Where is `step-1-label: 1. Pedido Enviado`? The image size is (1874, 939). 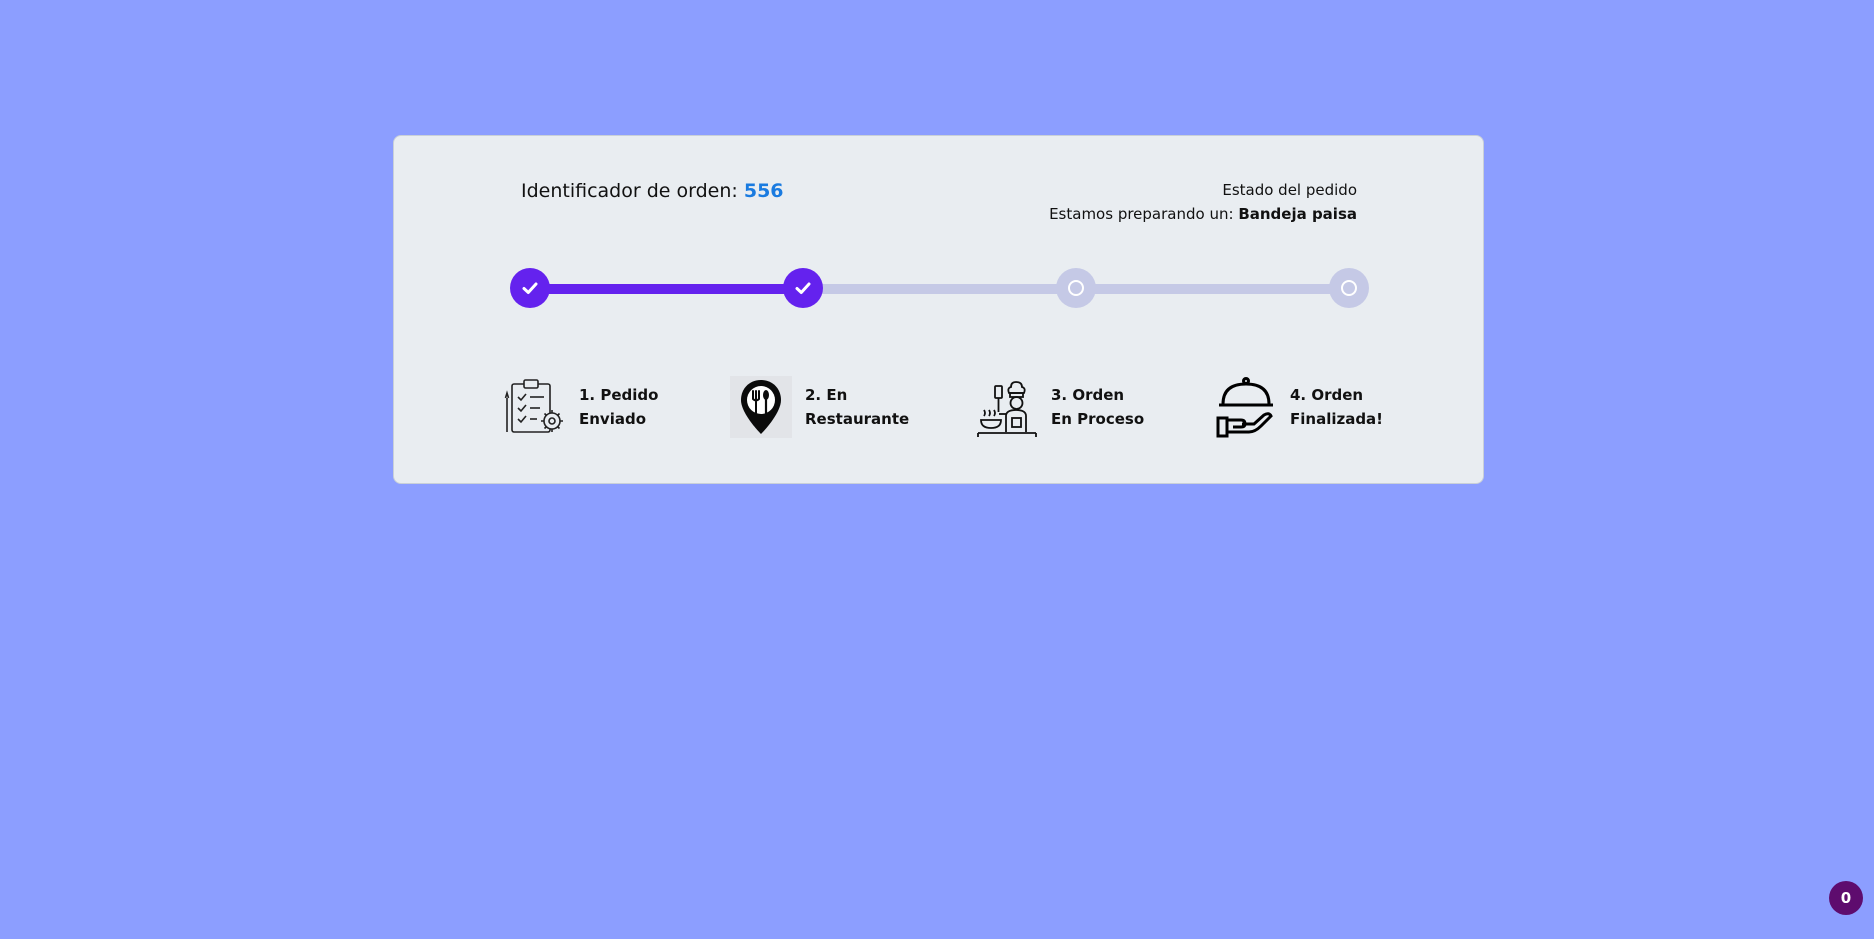
step-1-label: 1. Pedido Enviado is located at coordinates (629, 407).